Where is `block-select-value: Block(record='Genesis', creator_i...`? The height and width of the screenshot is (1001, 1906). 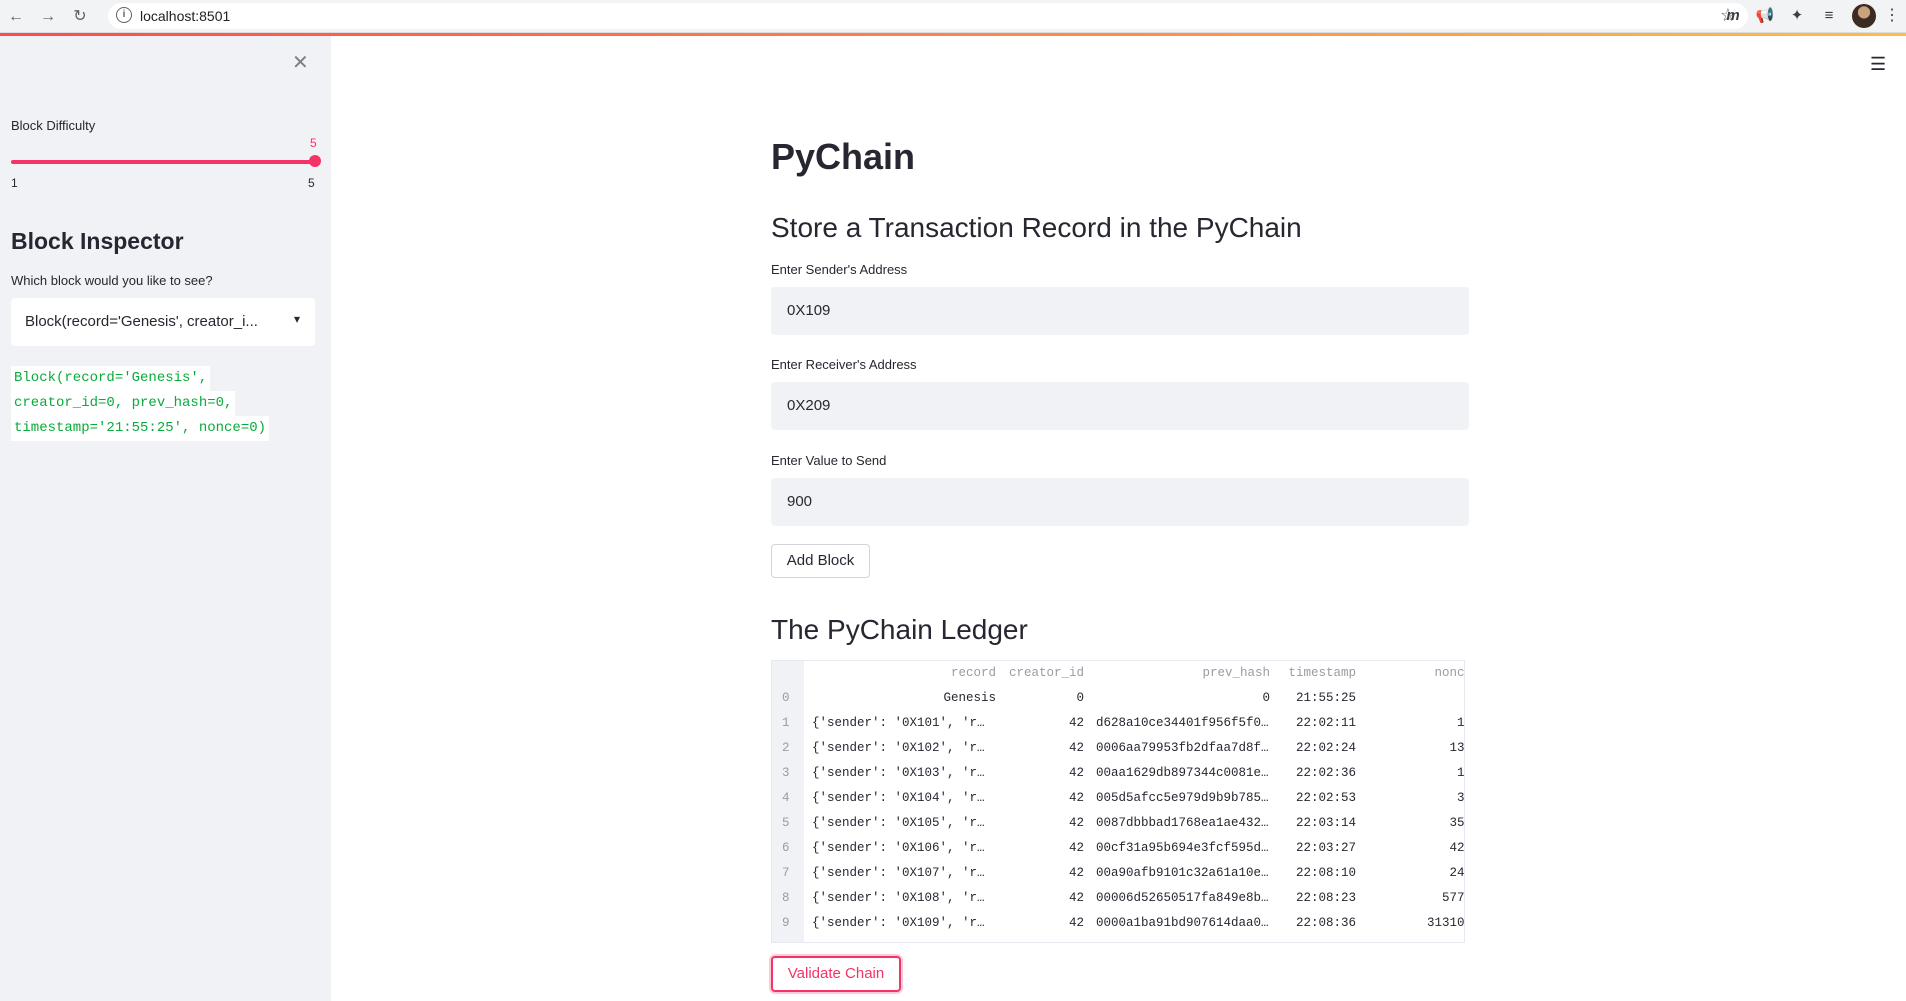 block-select-value: Block(record='Genesis', creator_i... is located at coordinates (141, 321).